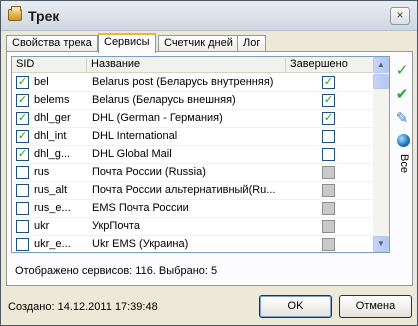 This screenshot has height=326, width=418. Describe the element at coordinates (402, 141) in the screenshot. I see `globe-icon` at that location.